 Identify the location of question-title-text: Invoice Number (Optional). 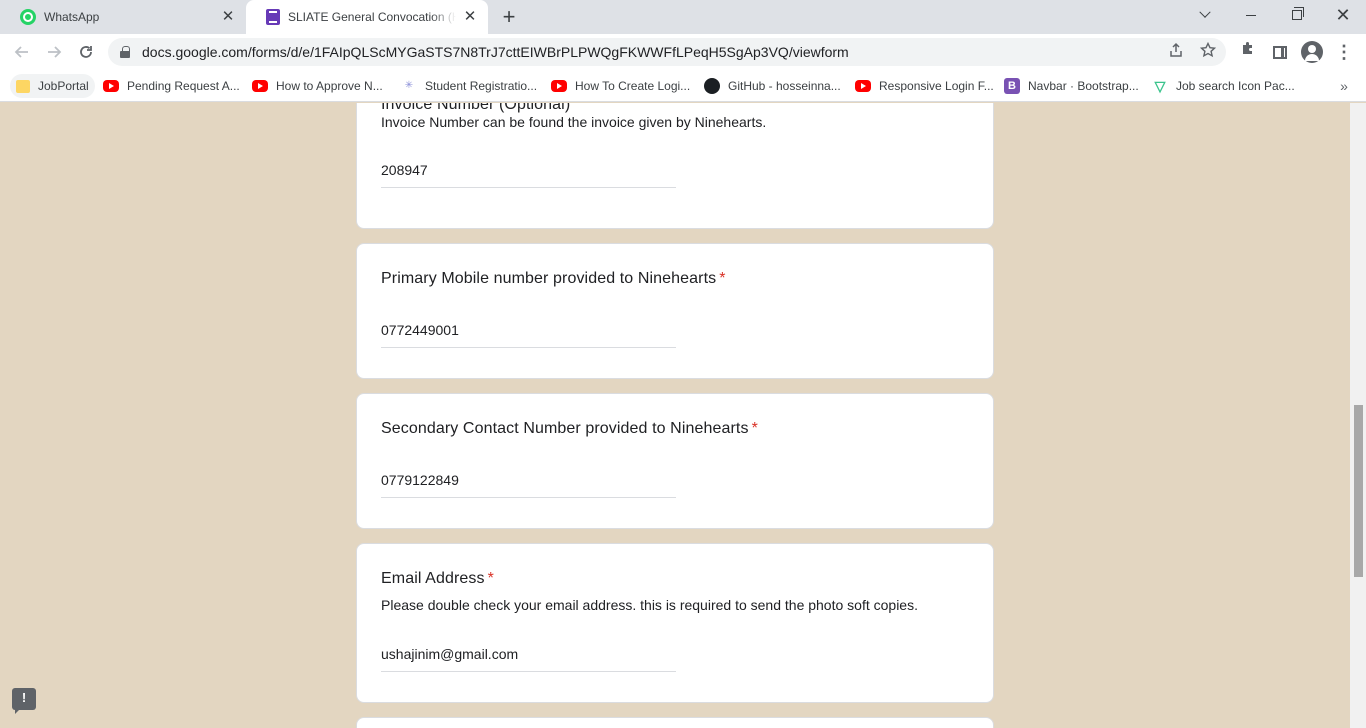
(476, 108).